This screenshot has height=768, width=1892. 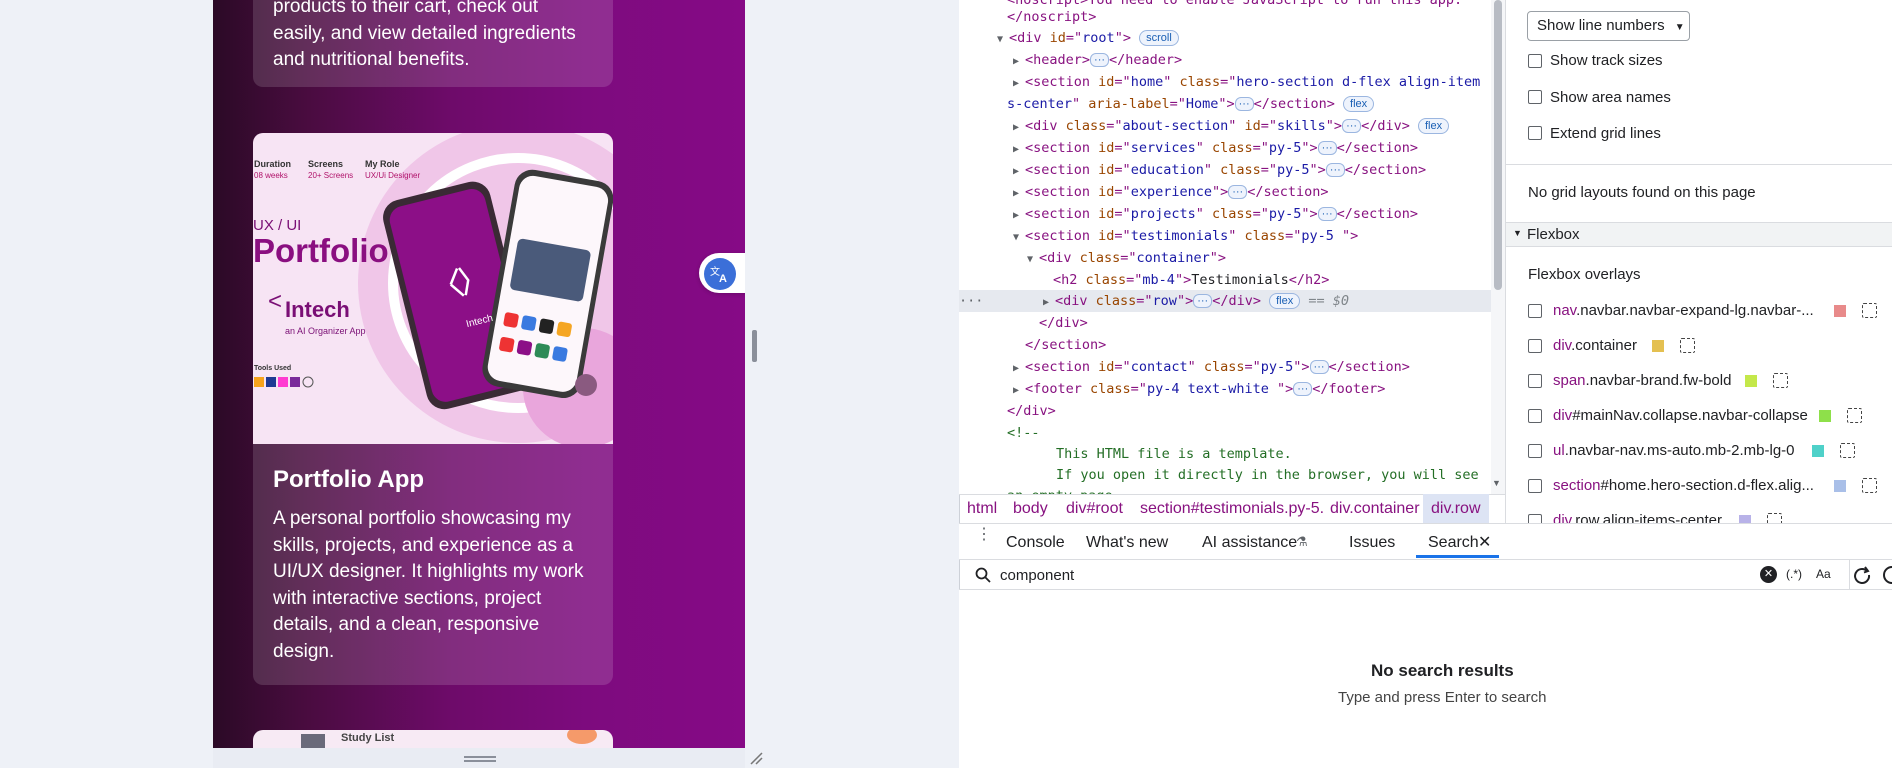 What do you see at coordinates (1496, 483) in the screenshot?
I see `scroll-down-icon: ▼` at bounding box center [1496, 483].